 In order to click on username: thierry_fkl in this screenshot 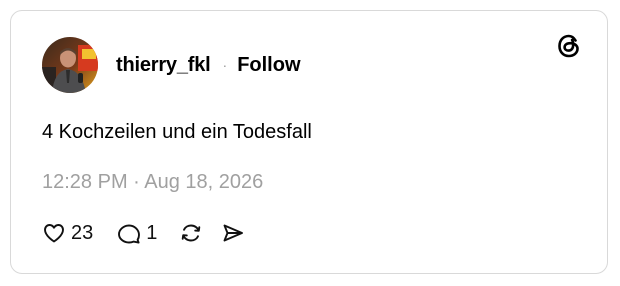, I will do `click(163, 65)`.